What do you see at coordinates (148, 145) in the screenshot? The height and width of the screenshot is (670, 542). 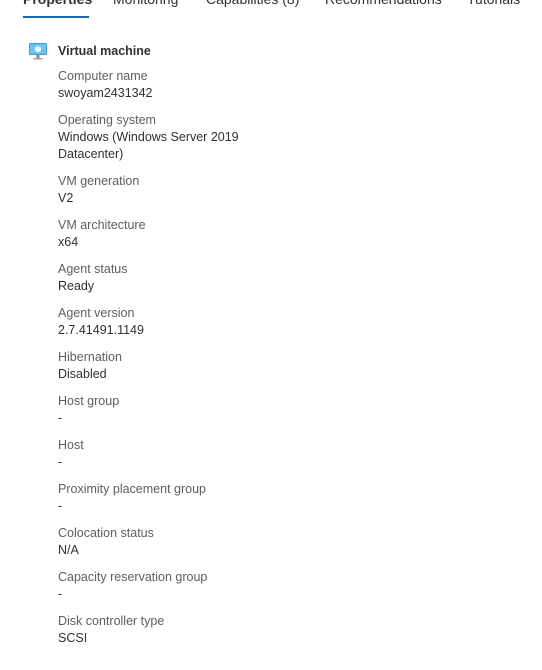 I see `property-value: Windows (Windows Server 2019 Datacenter)` at bounding box center [148, 145].